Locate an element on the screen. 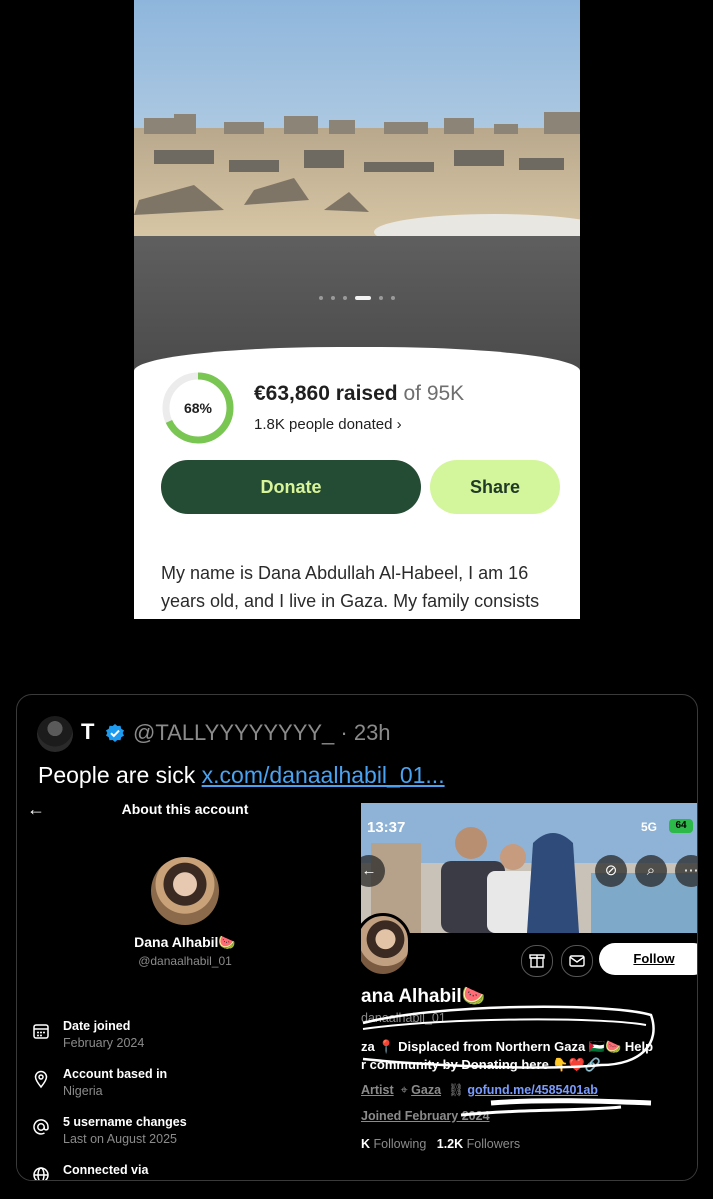 The height and width of the screenshot is (1199, 713). carousel-dots is located at coordinates (357, 298).